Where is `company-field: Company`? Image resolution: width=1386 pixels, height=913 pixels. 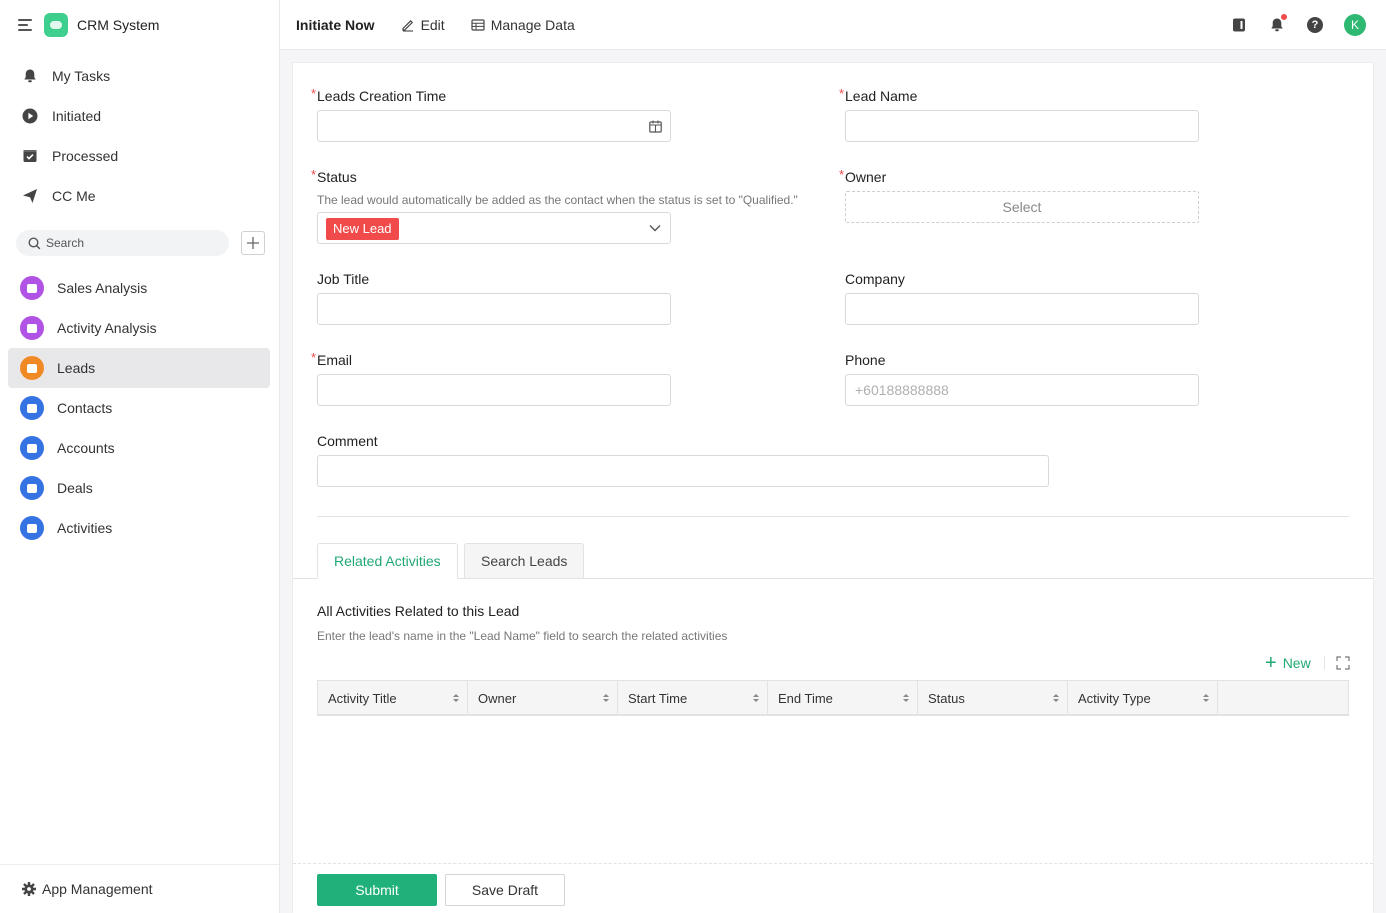
company-field: Company is located at coordinates (875, 279).